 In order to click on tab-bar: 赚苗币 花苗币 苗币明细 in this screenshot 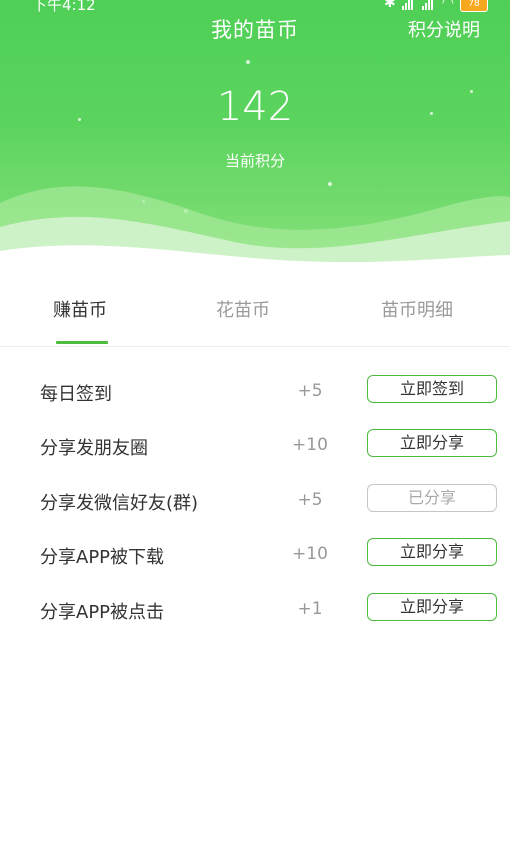, I will do `click(255, 314)`.